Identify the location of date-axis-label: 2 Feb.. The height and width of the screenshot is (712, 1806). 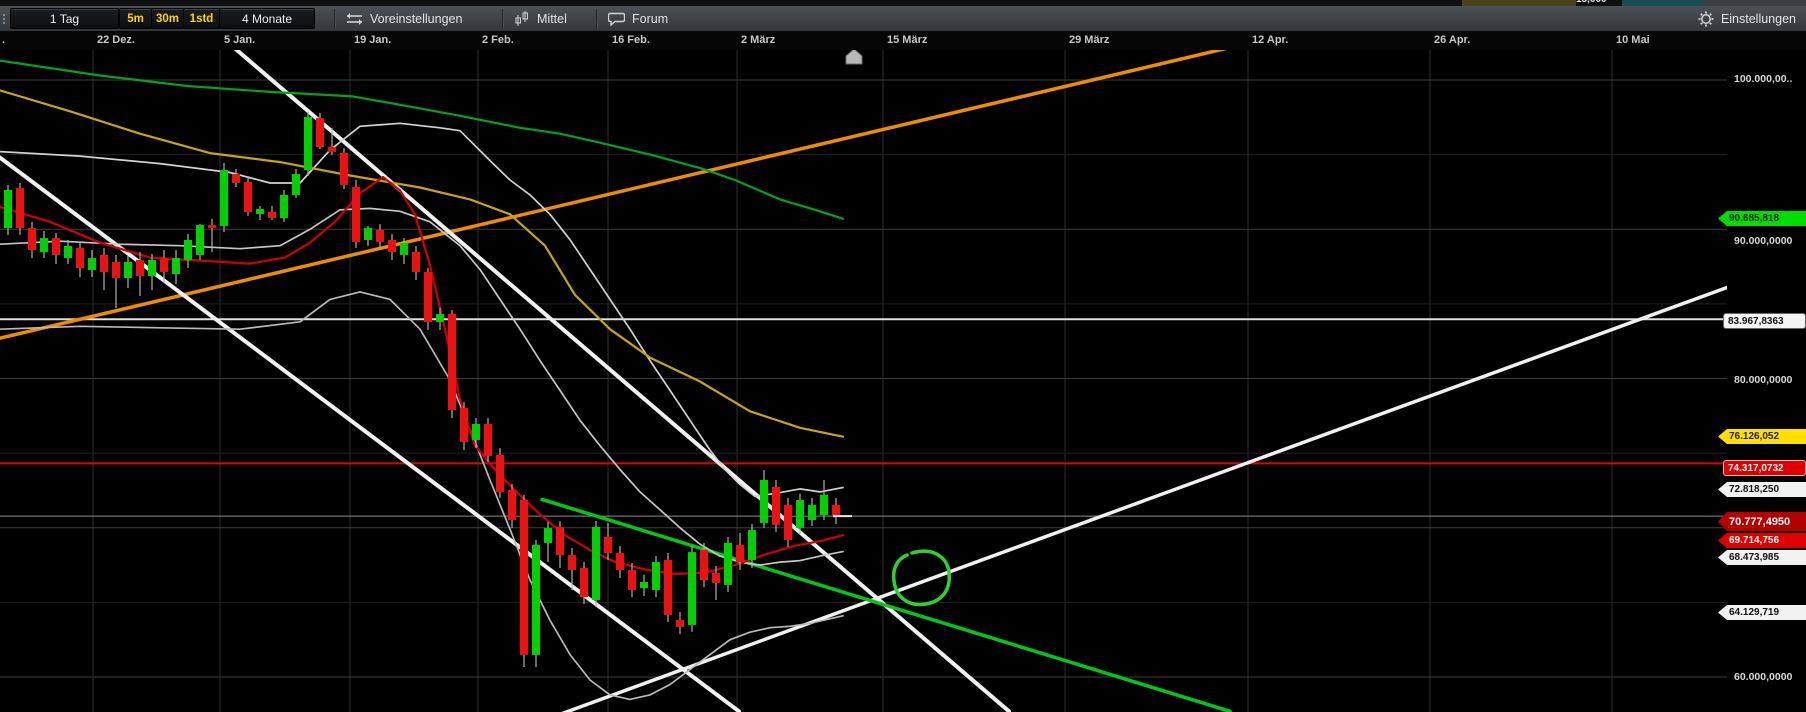
(498, 40).